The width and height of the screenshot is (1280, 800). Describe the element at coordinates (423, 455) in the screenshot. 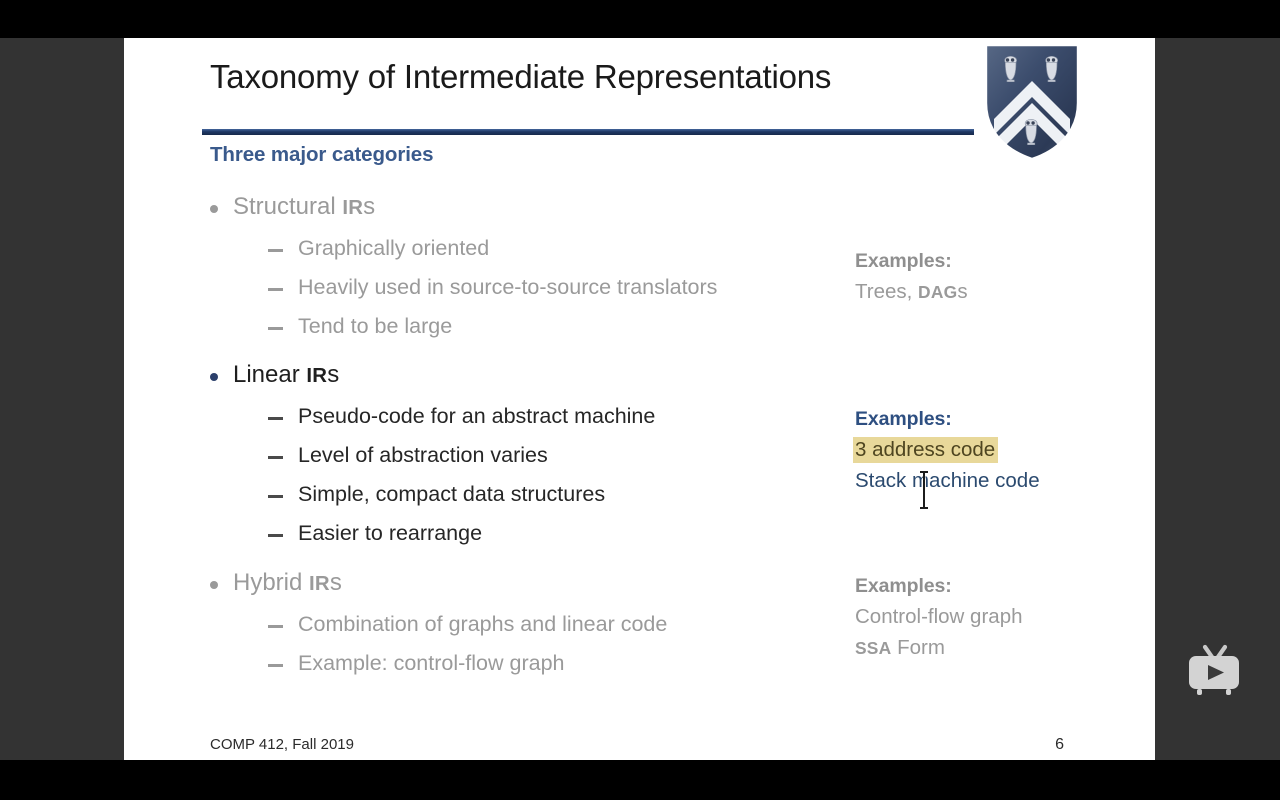

I see `outline-level2-label: Level of abstraction varies` at that location.